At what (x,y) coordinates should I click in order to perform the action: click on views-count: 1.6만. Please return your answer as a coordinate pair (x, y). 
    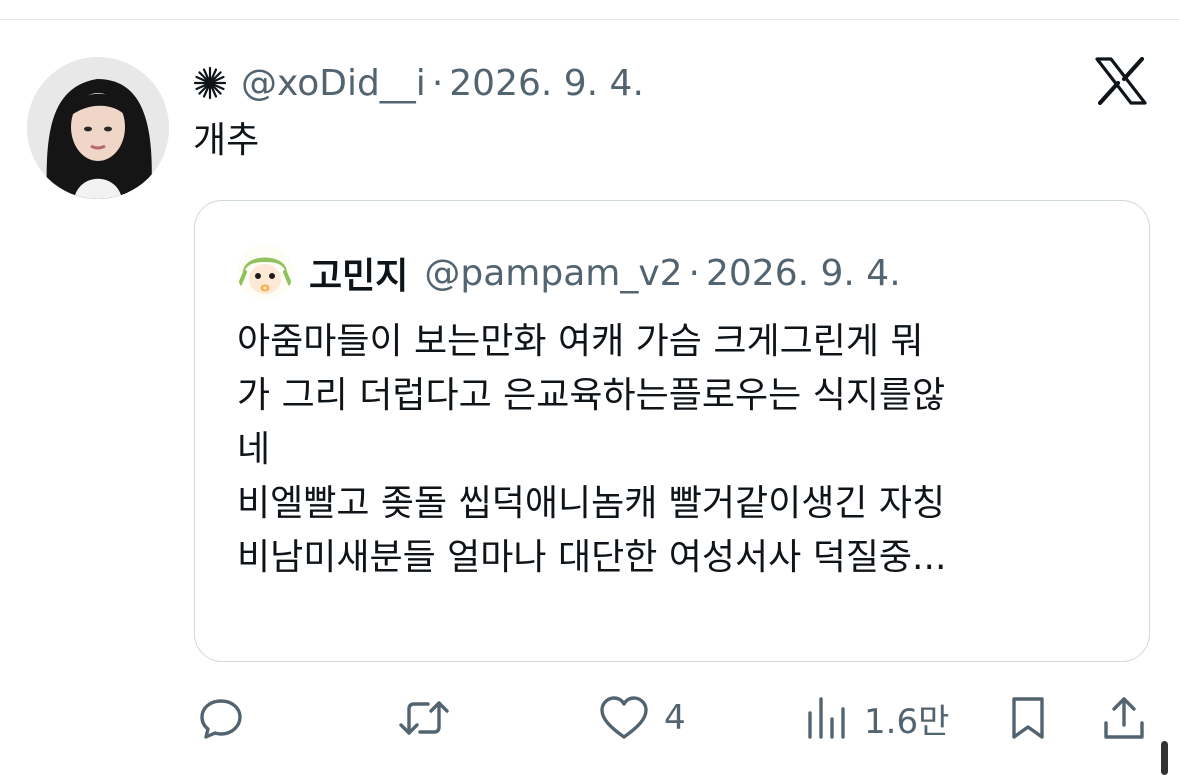
    Looking at the image, I should click on (907, 721).